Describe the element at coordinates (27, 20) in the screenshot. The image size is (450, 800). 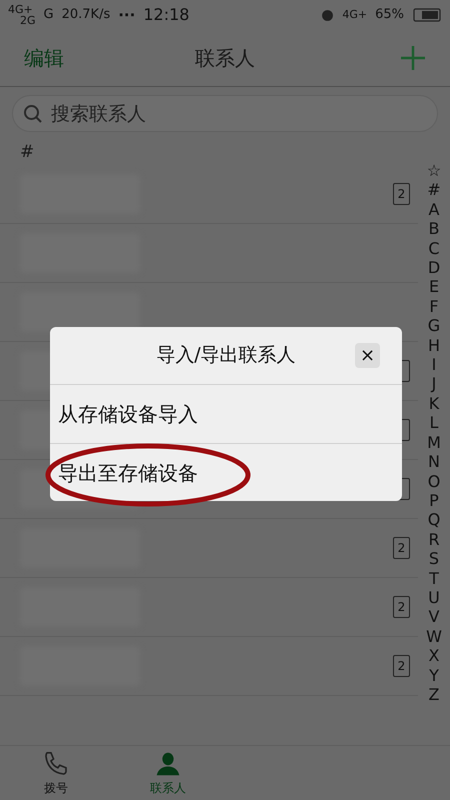
I see `signal-label: 2G` at that location.